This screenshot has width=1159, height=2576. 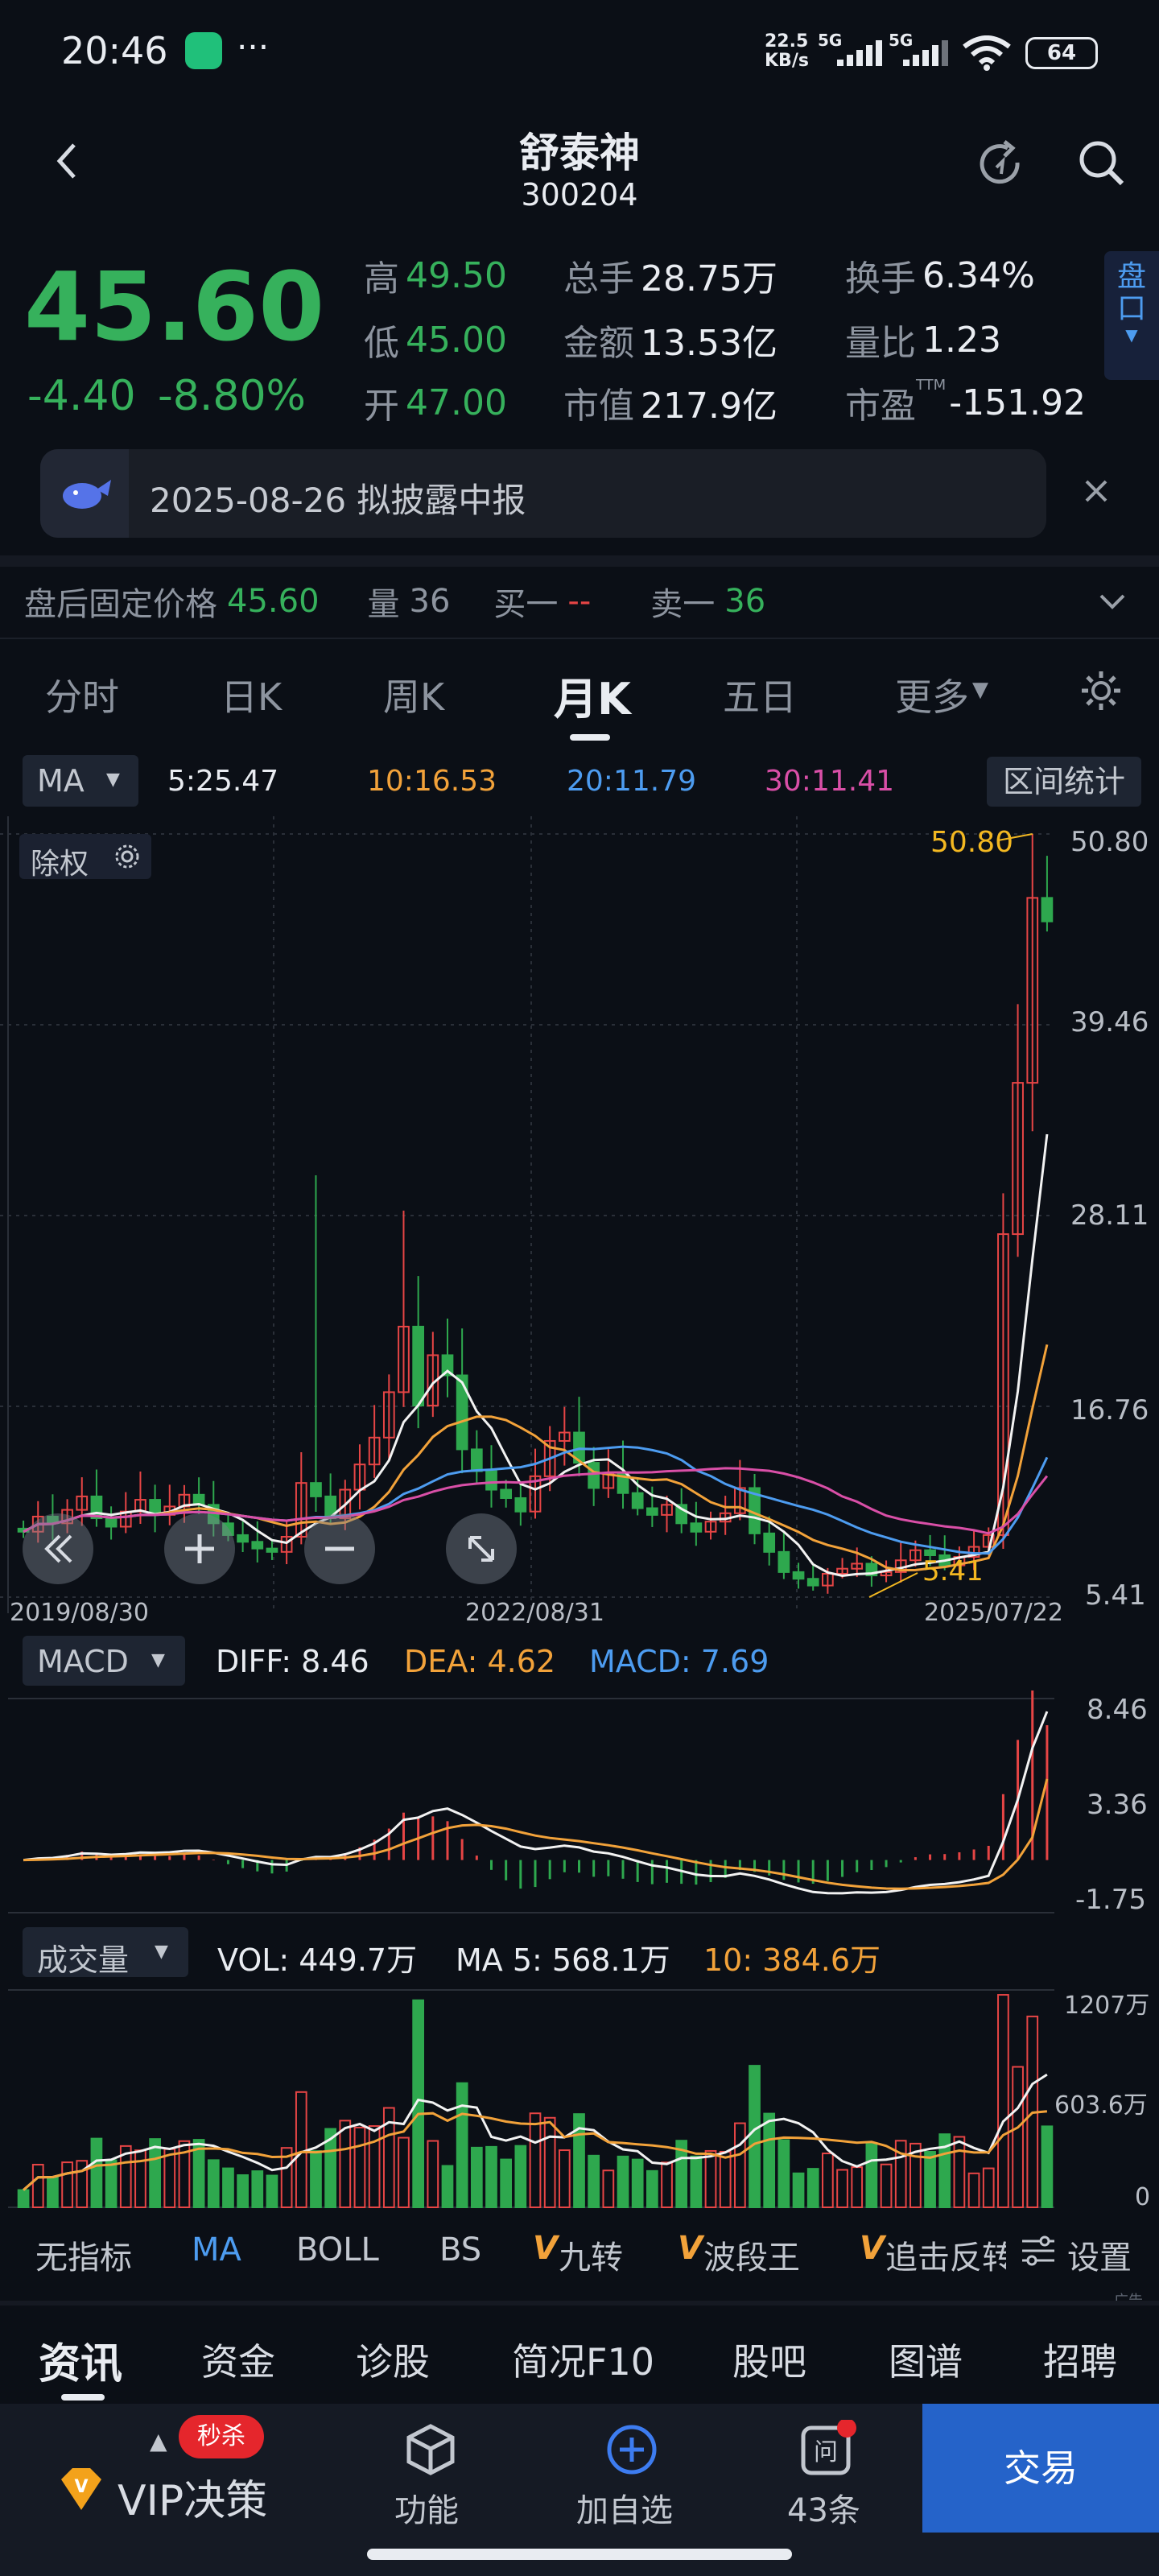 What do you see at coordinates (932, 694) in the screenshot?
I see `tab-more: 更多` at bounding box center [932, 694].